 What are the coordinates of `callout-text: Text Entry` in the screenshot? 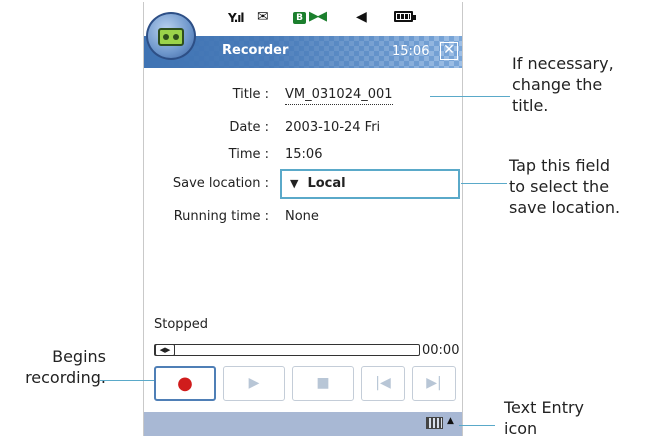 It's located at (544, 407).